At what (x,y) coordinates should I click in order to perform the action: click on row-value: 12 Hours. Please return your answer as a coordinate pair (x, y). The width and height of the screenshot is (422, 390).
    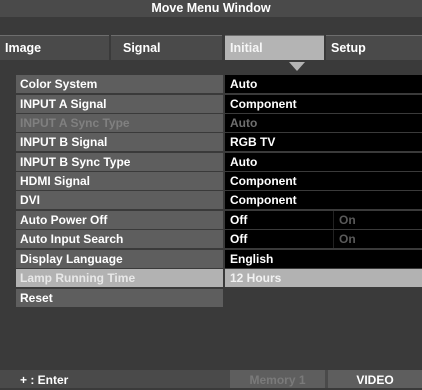
    Looking at the image, I should click on (323, 278).